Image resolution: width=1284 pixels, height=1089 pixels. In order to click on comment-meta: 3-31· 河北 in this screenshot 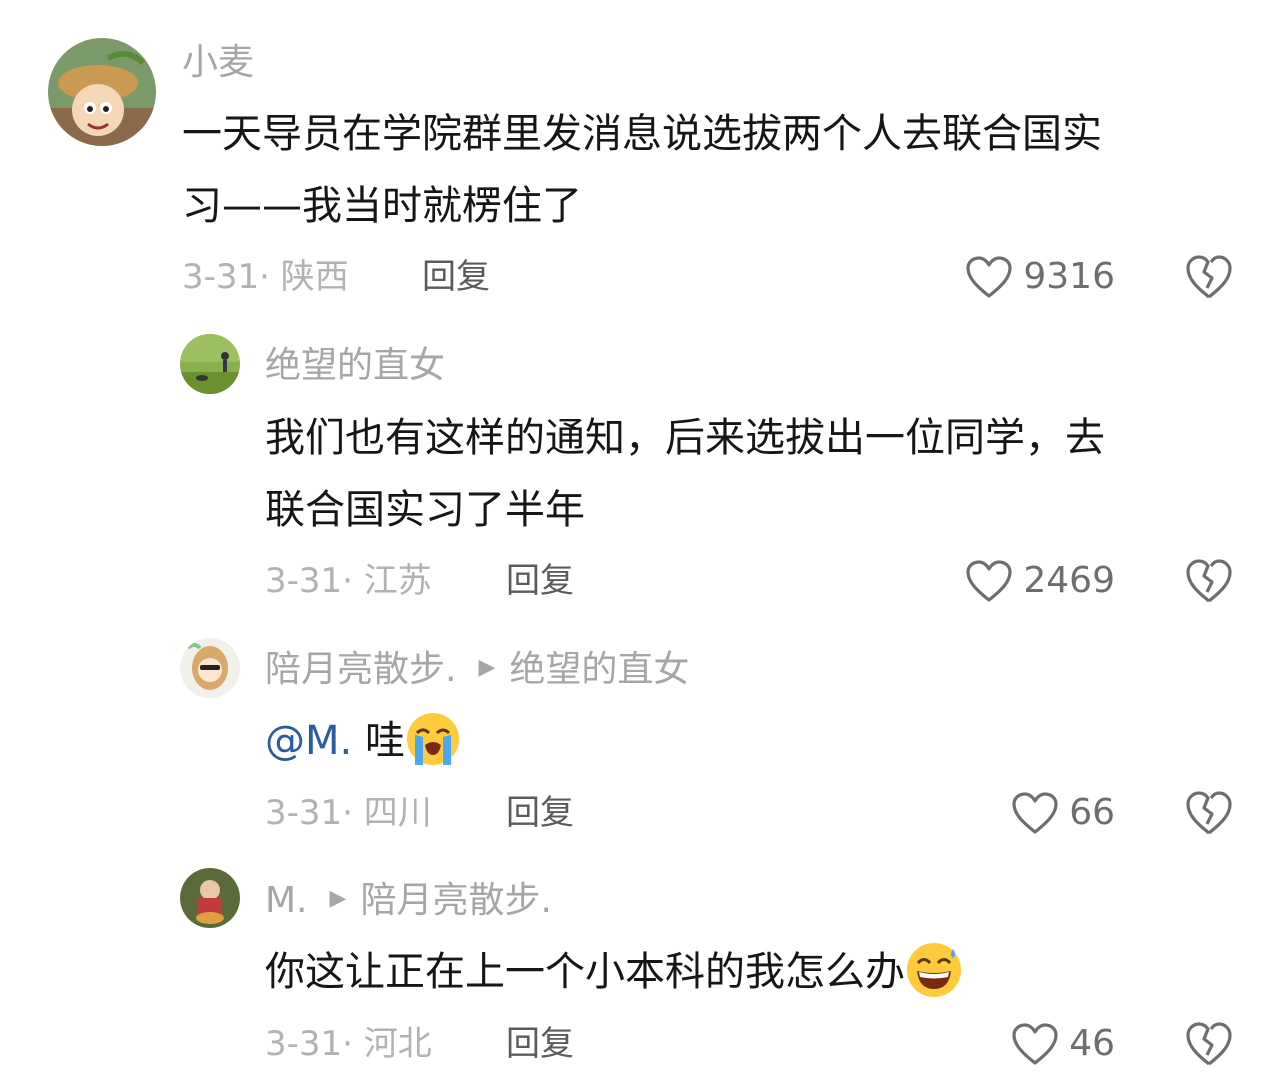, I will do `click(348, 1044)`.